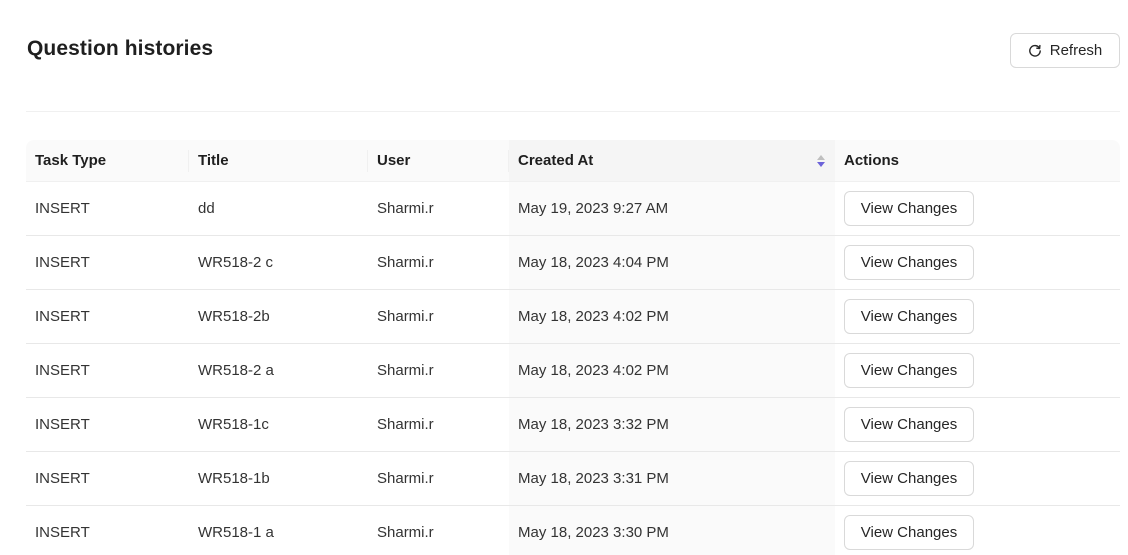 This screenshot has height=555, width=1128. What do you see at coordinates (672, 161) in the screenshot?
I see `column-header-created-at: Created At` at bounding box center [672, 161].